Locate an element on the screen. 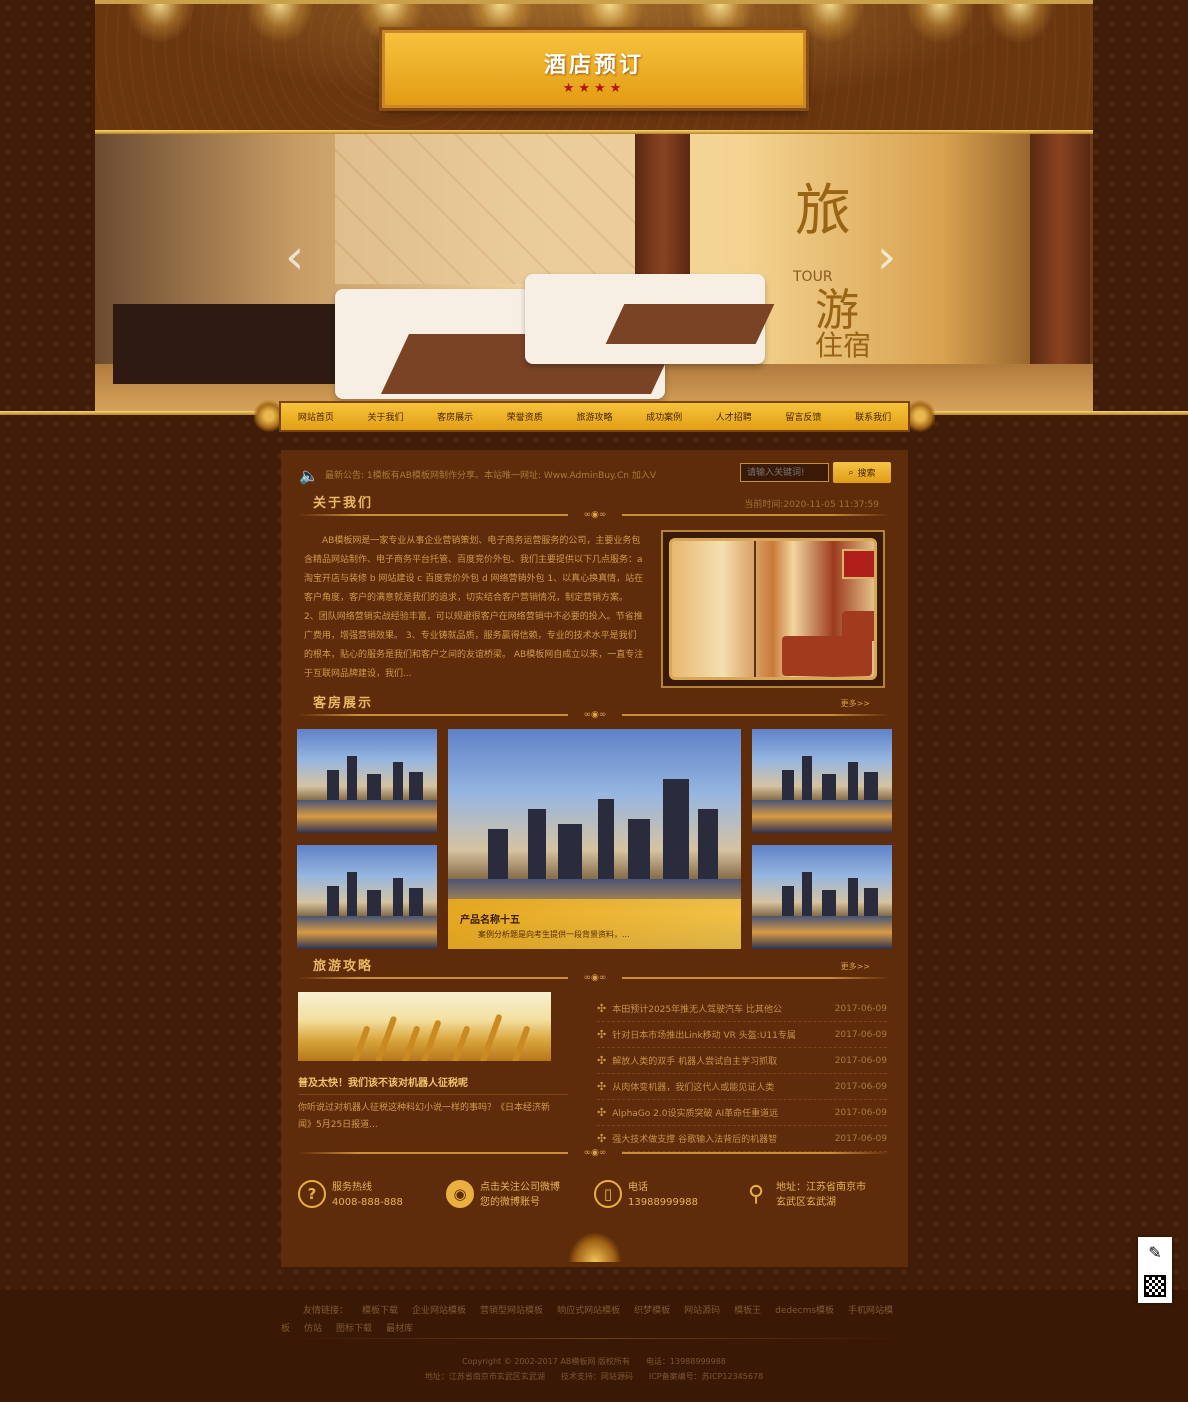 The width and height of the screenshot is (1188, 1402). site-header: 酒店预订 ★★★★ is located at coordinates (594, 65).